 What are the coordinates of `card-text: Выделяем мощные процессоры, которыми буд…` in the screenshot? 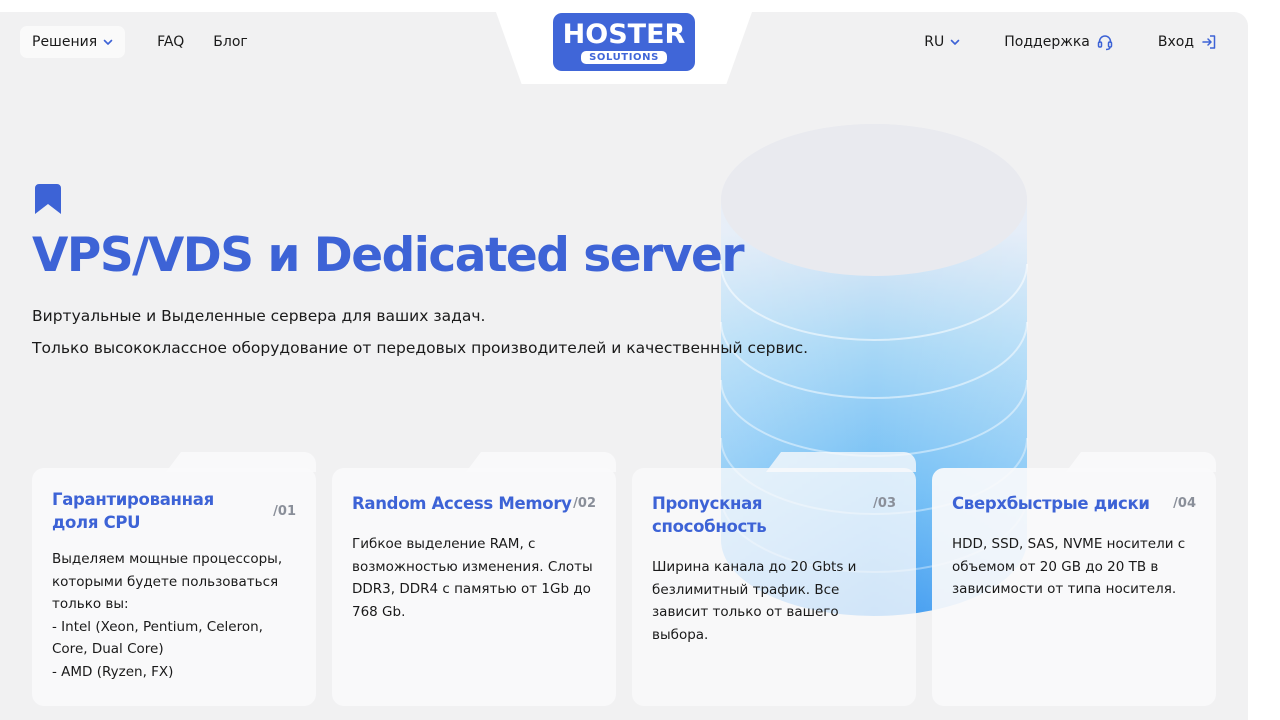 It's located at (174, 615).